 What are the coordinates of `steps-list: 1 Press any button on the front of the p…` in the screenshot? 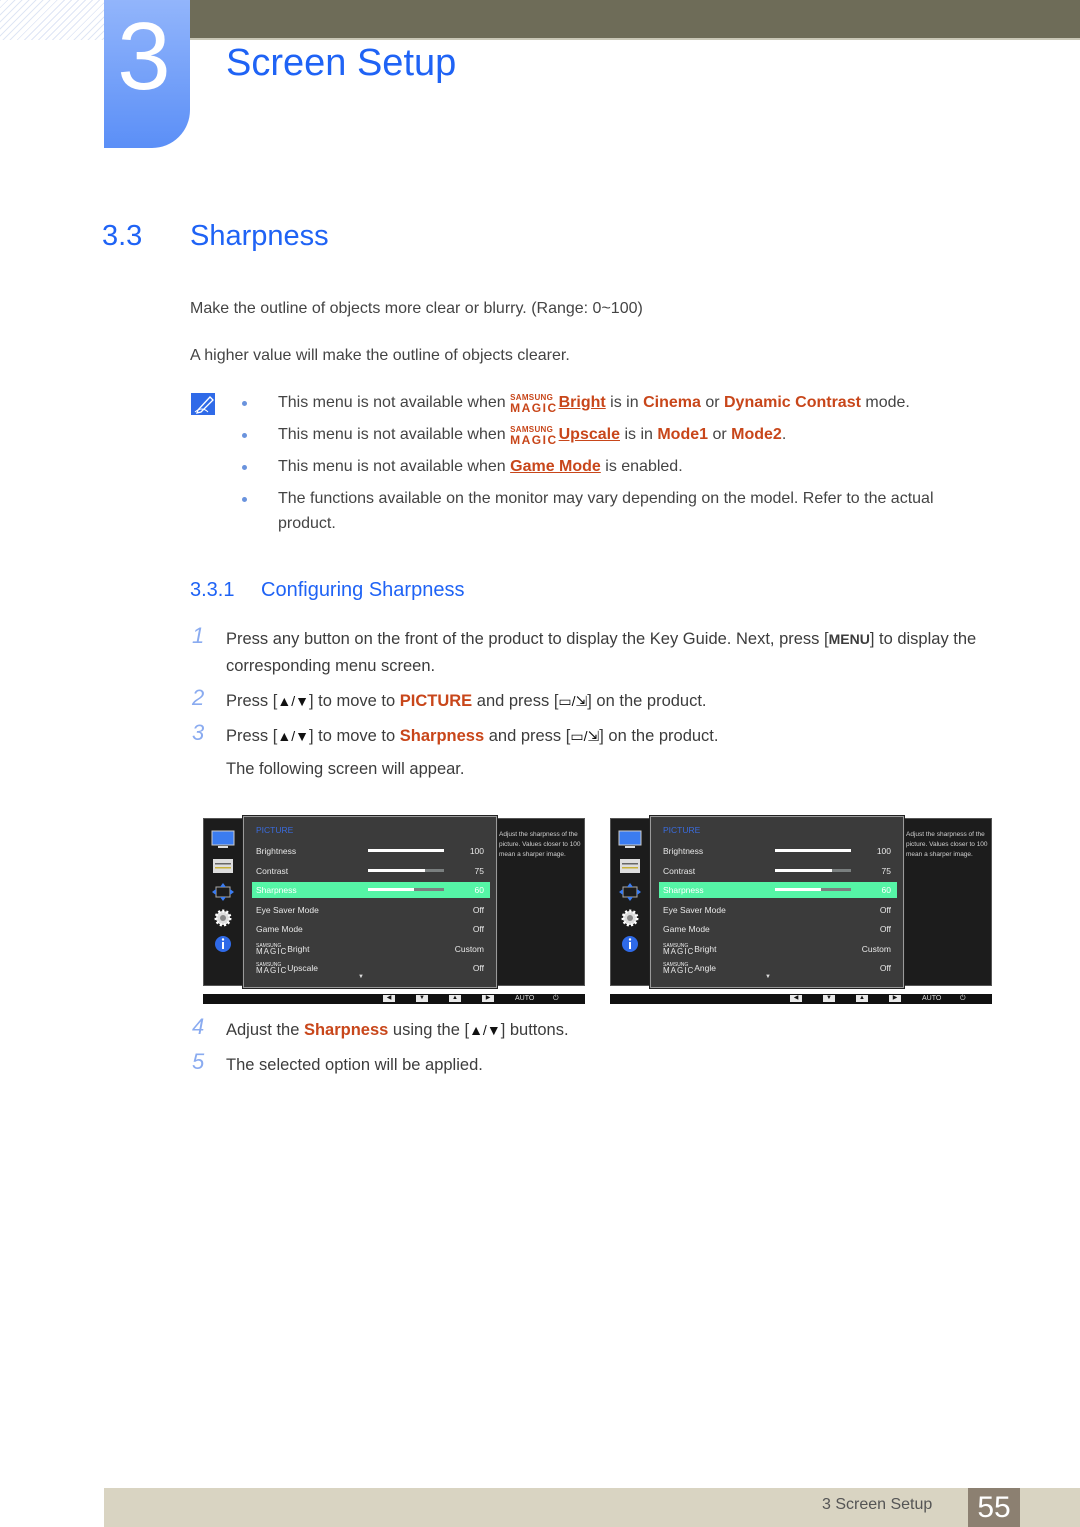 It's located at (600, 703).